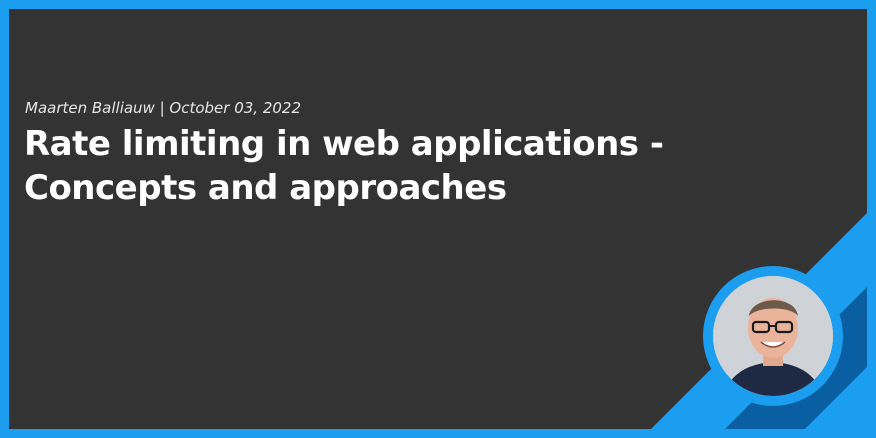 This screenshot has width=876, height=438. I want to click on post-title-line-2: Concepts and approaches, so click(265, 188).